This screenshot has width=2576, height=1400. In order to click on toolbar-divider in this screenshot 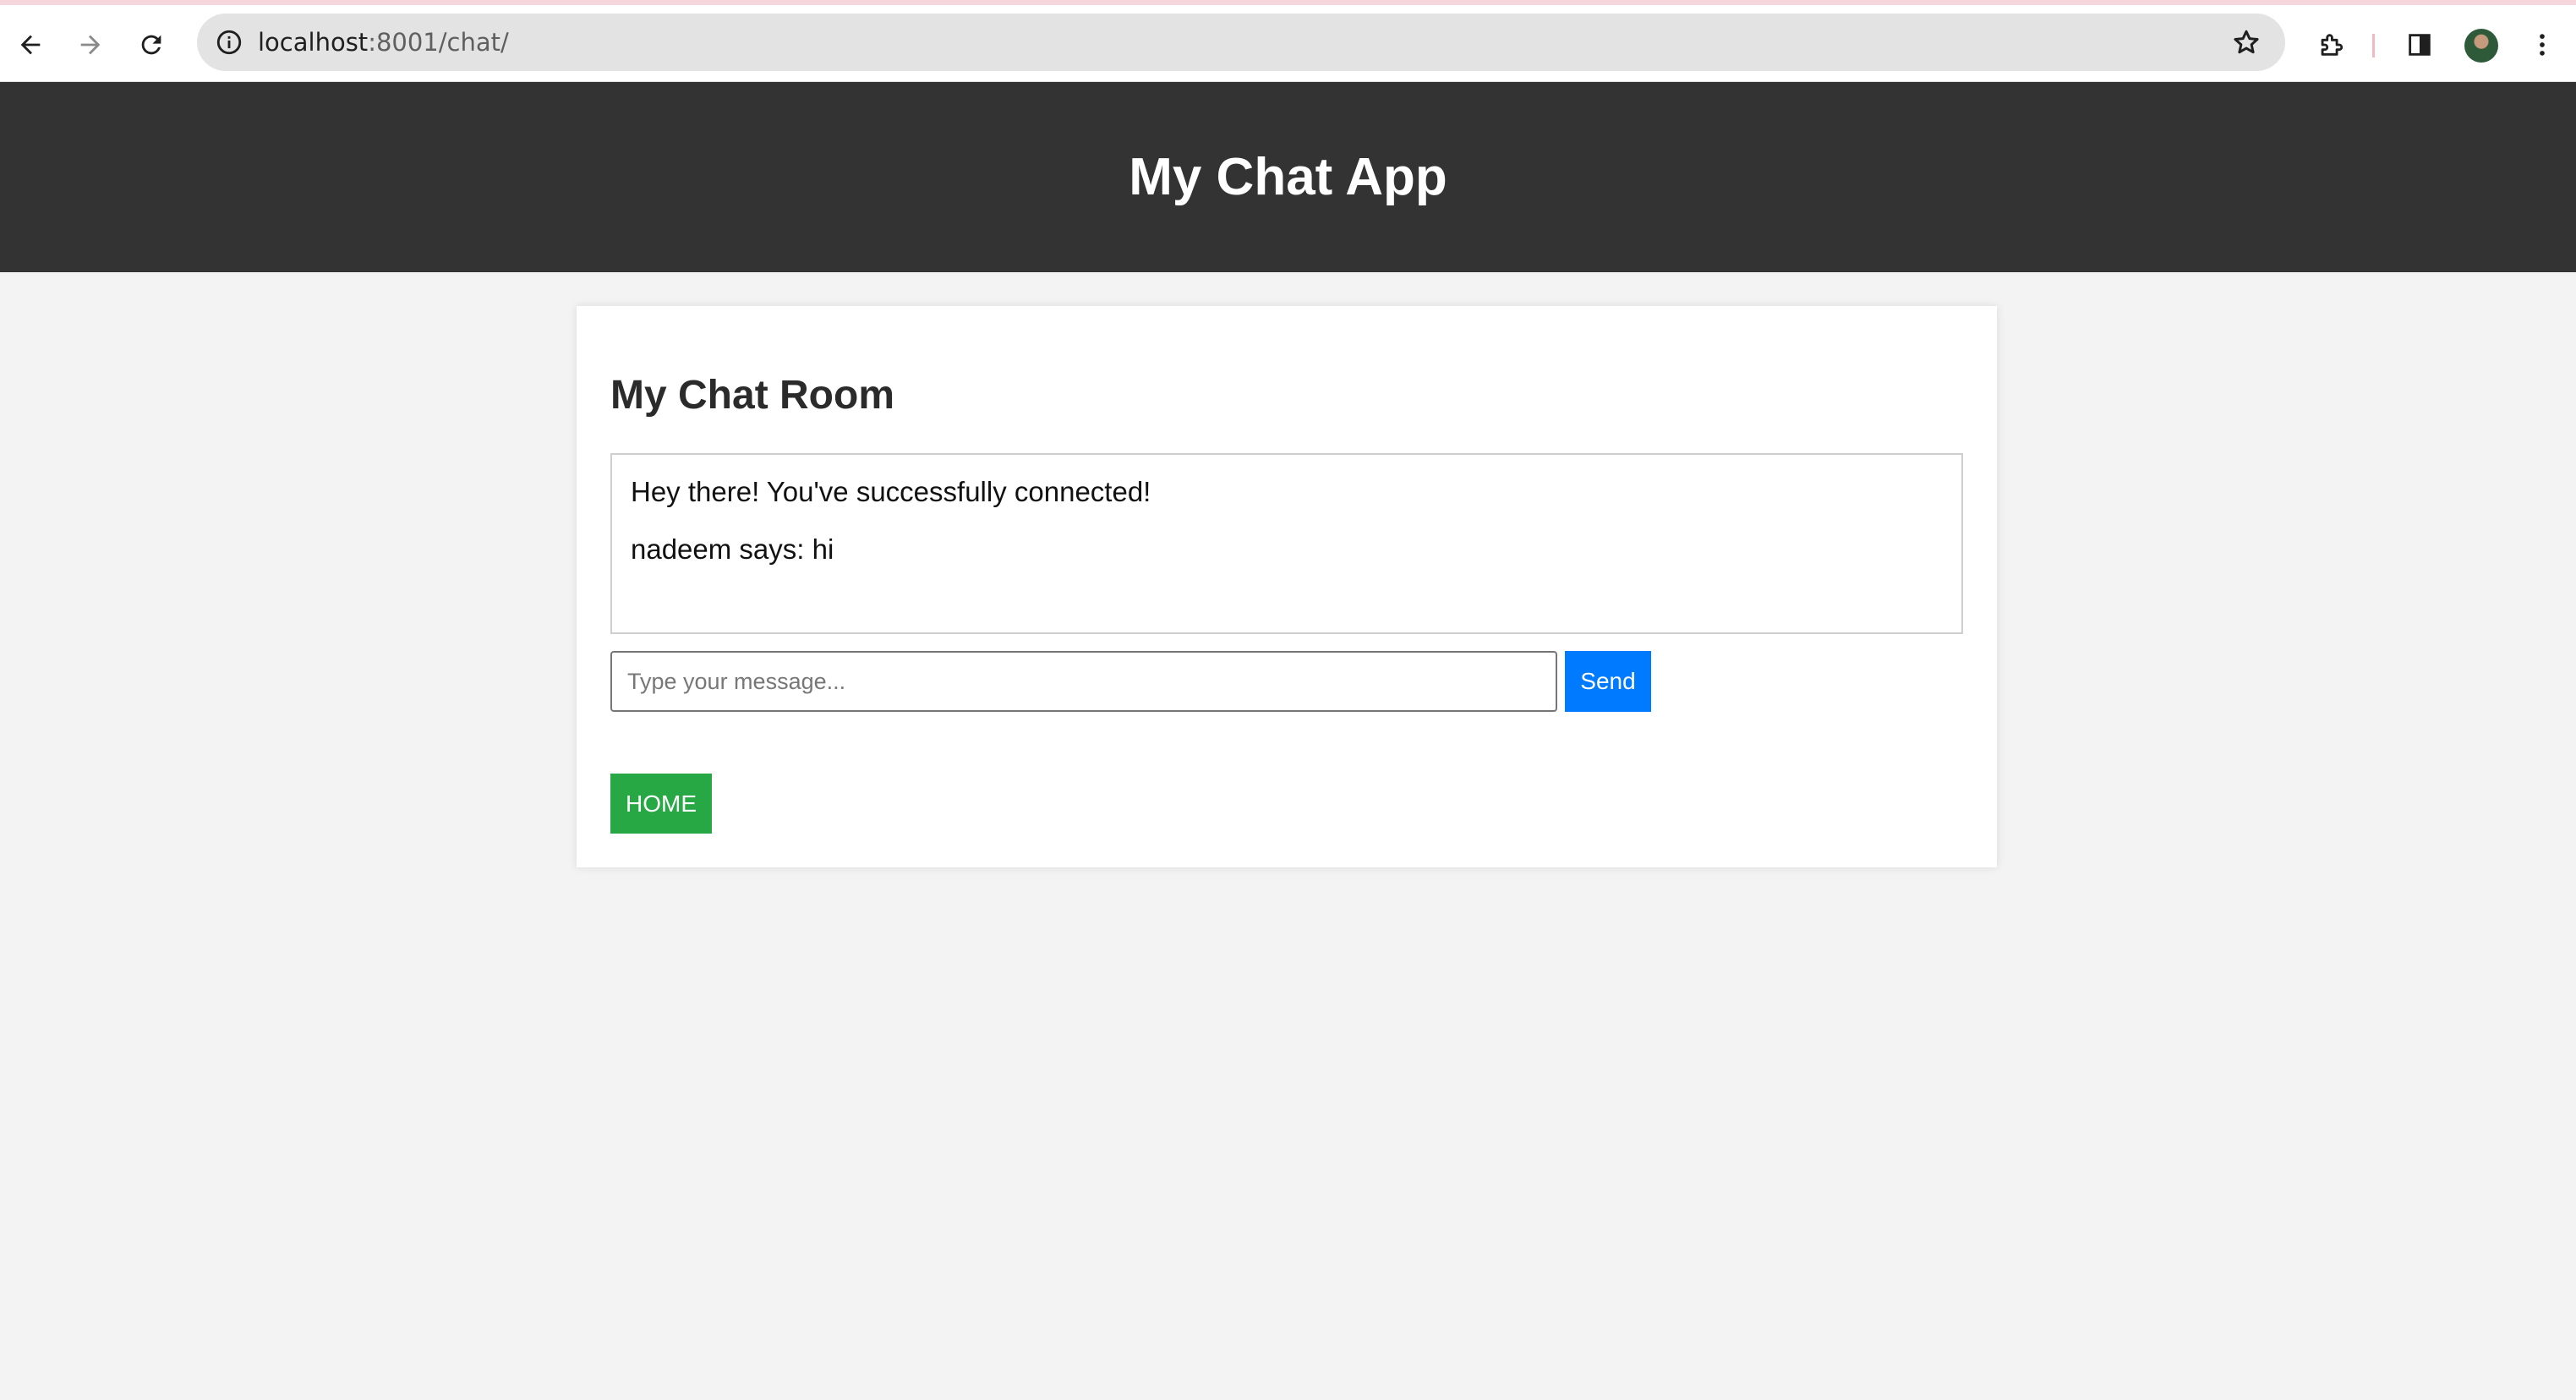, I will do `click(2373, 45)`.